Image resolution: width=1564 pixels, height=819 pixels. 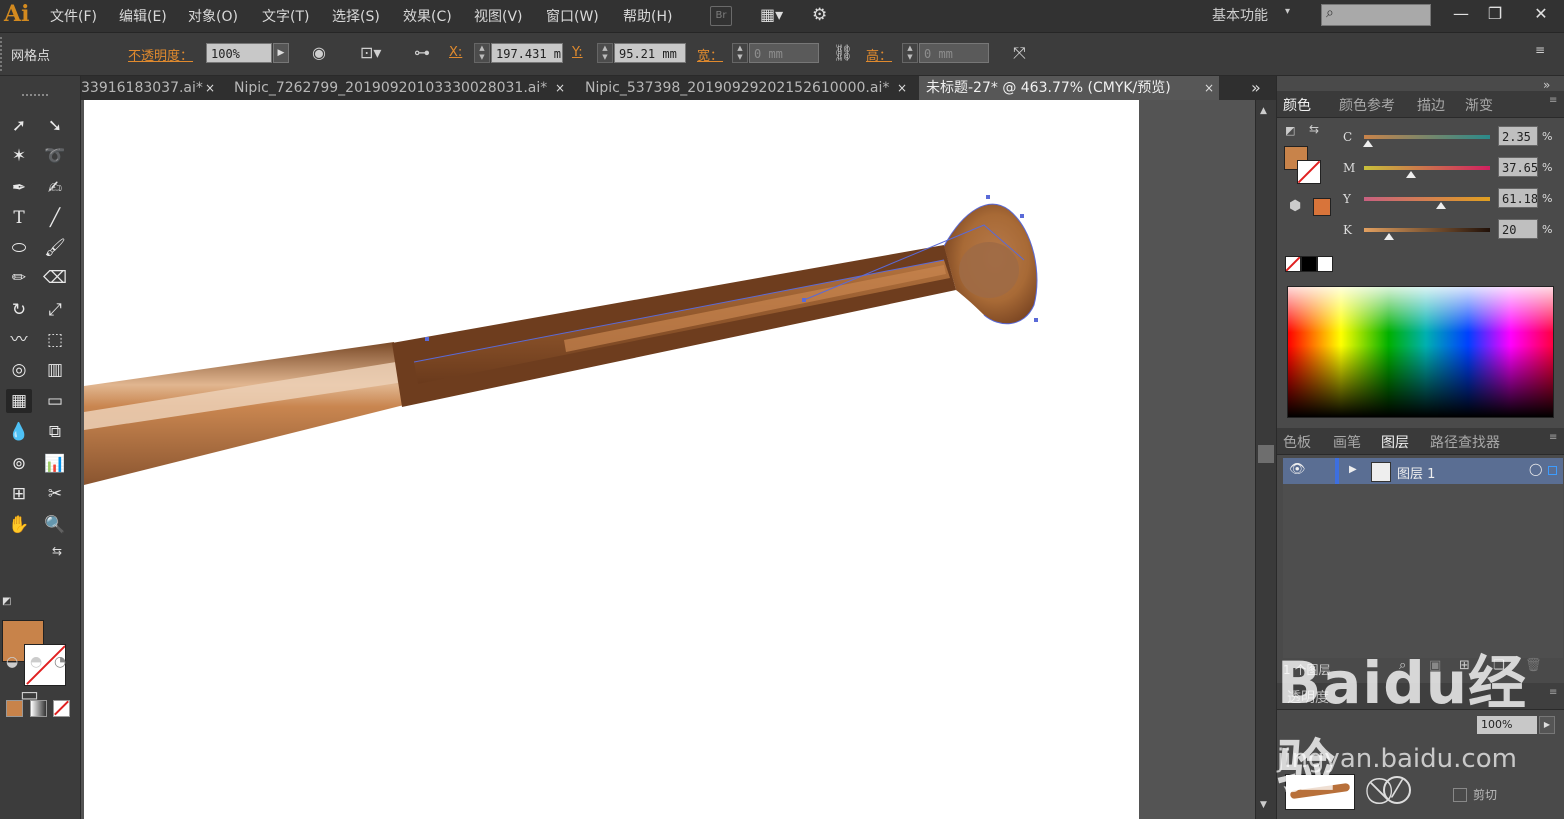 I want to click on y-stepper: ▲ ▼, so click(x=605, y=53).